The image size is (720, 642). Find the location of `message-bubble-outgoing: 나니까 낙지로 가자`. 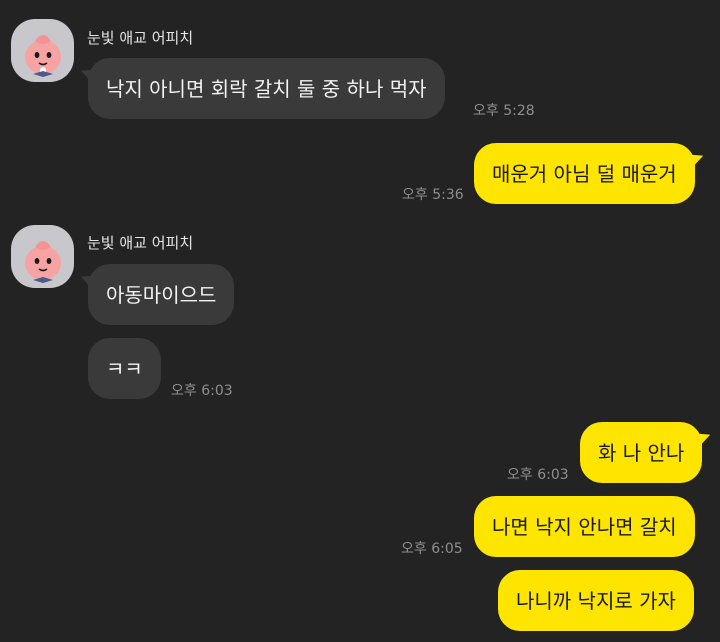

message-bubble-outgoing: 나니까 낙지로 가자 is located at coordinates (596, 600).